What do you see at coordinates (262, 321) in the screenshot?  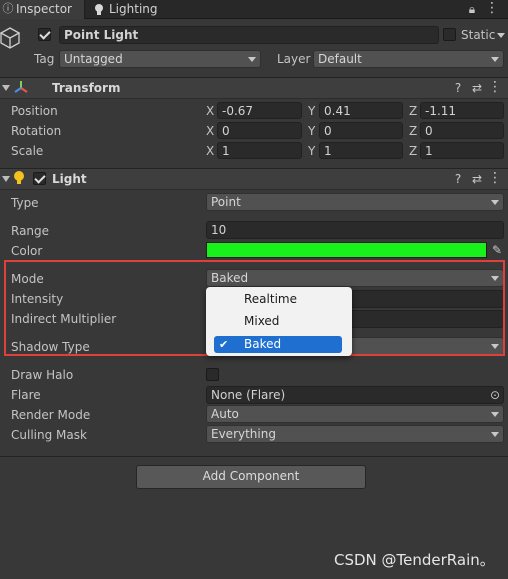 I see `menu-item-mixed-label: Mixed` at bounding box center [262, 321].